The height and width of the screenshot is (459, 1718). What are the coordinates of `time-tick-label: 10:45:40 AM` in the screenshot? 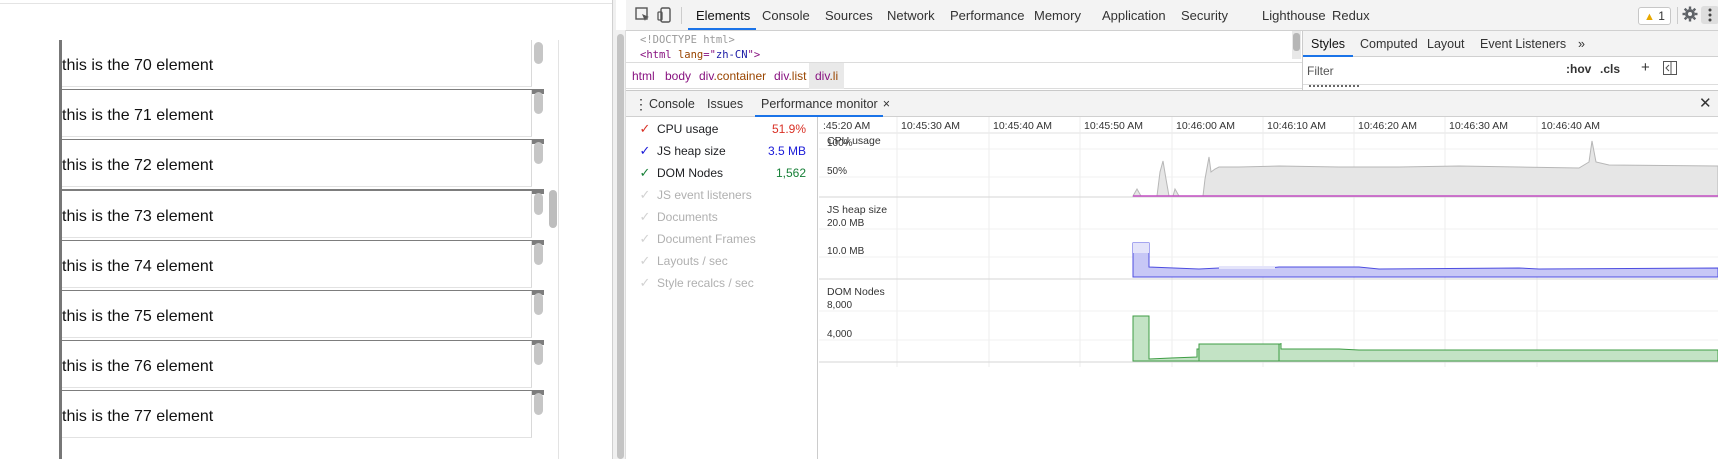 It's located at (1022, 126).